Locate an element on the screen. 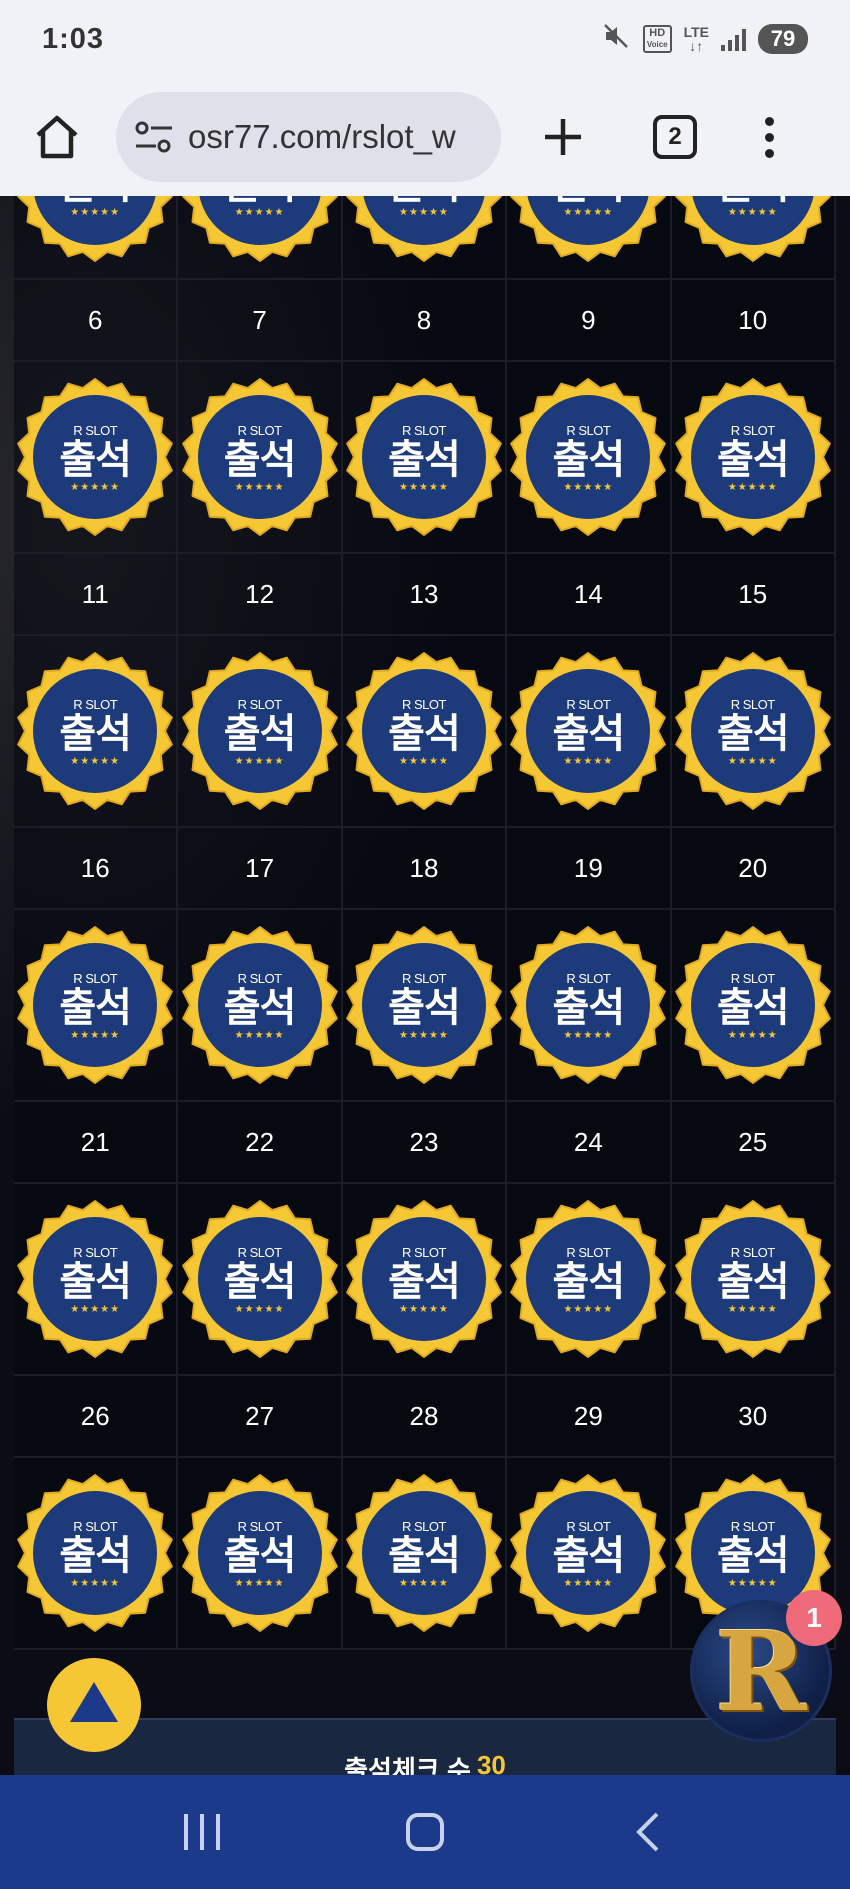  tab-switcher-button: 2 is located at coordinates (675, 137).